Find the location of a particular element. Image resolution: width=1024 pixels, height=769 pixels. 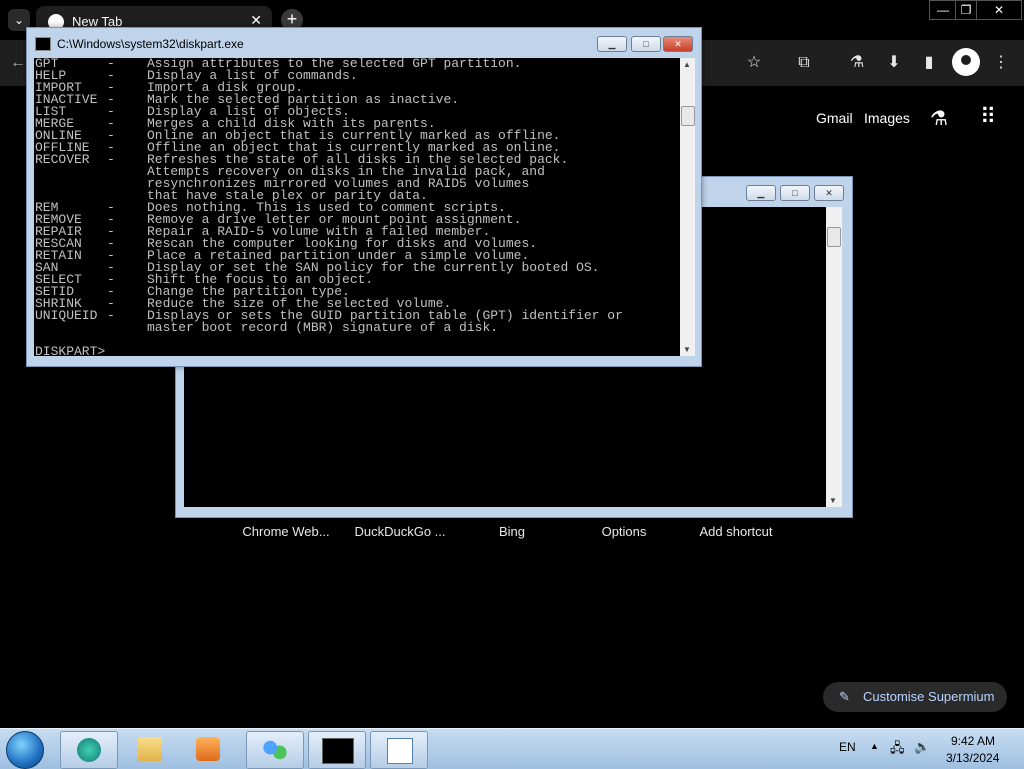

customise-button: ✎ Customise Supermium is located at coordinates (915, 697).